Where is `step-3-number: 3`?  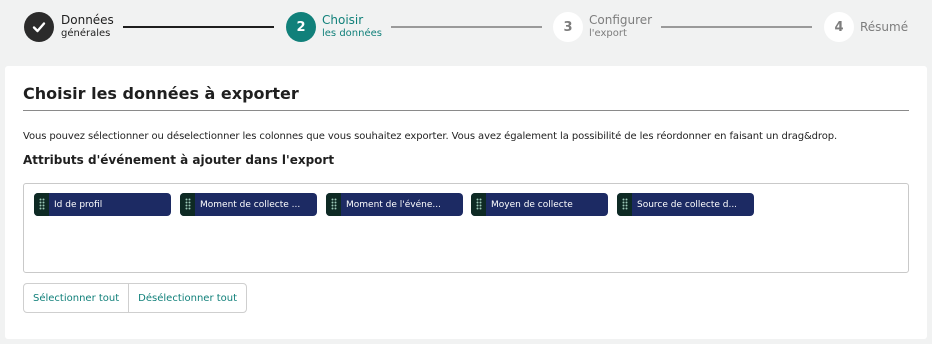
step-3-number: 3 is located at coordinates (568, 27).